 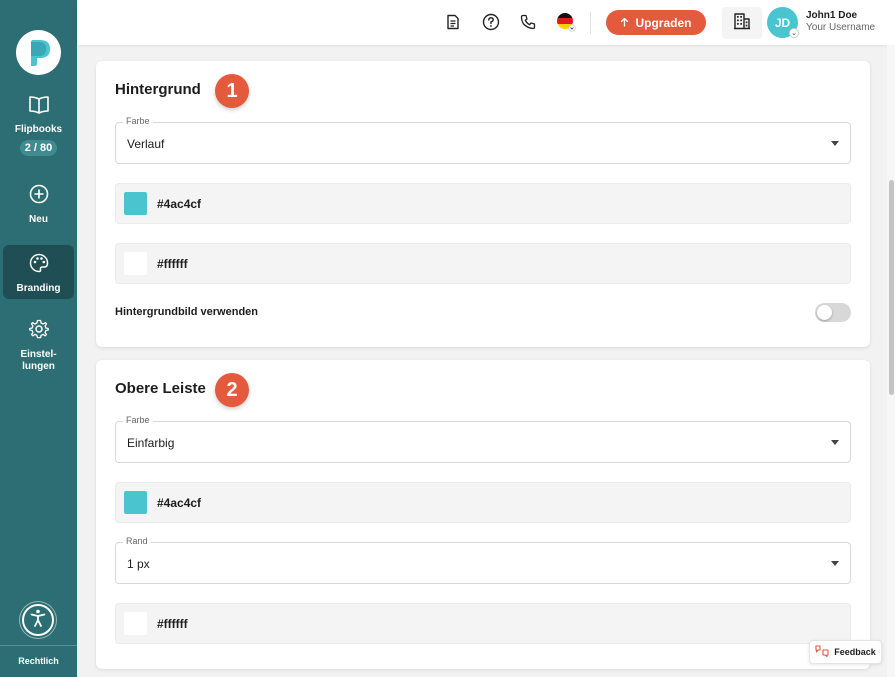 I want to click on palette-icon, so click(x=39, y=265).